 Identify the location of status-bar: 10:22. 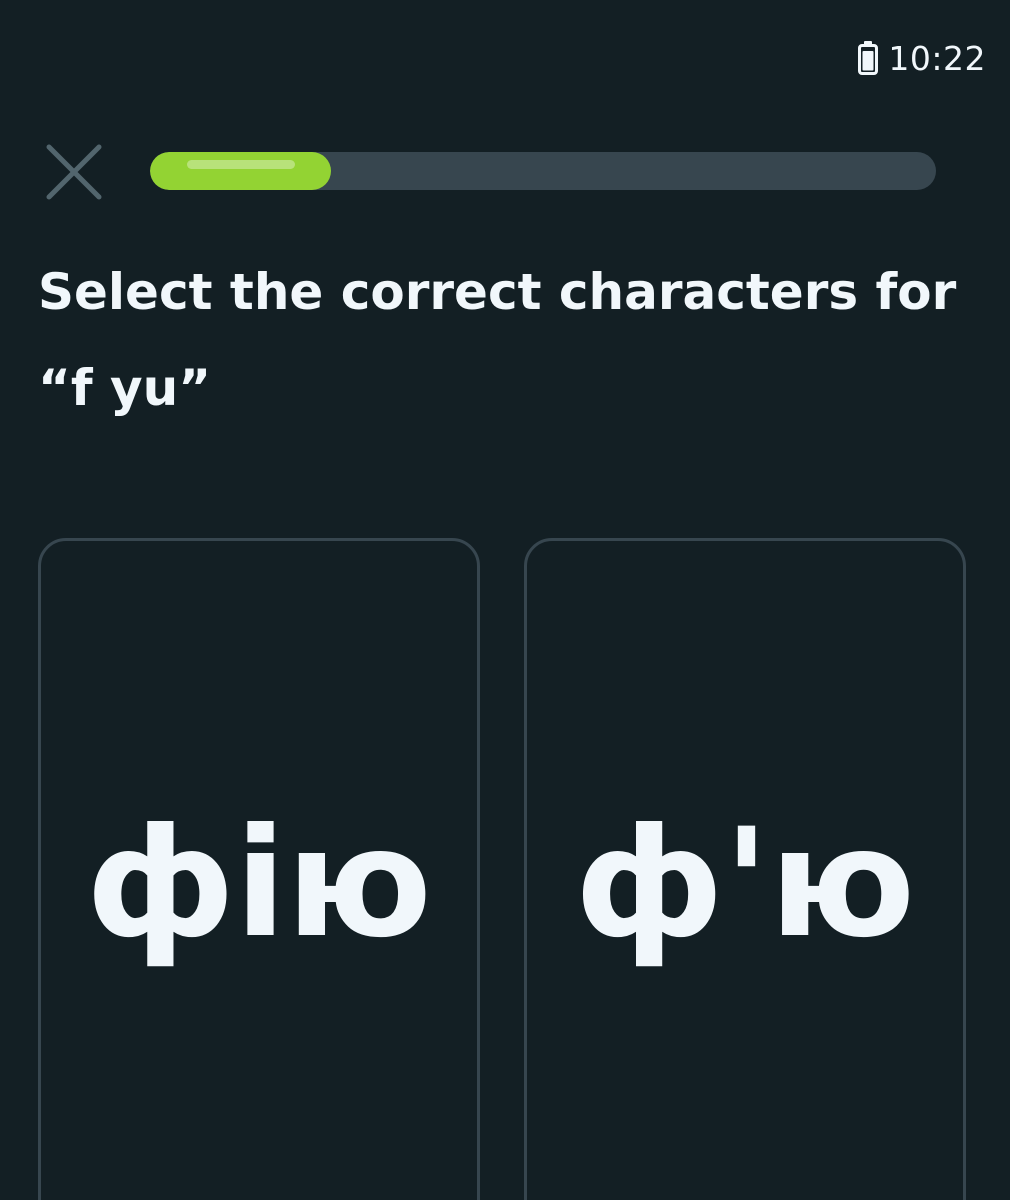
(922, 58).